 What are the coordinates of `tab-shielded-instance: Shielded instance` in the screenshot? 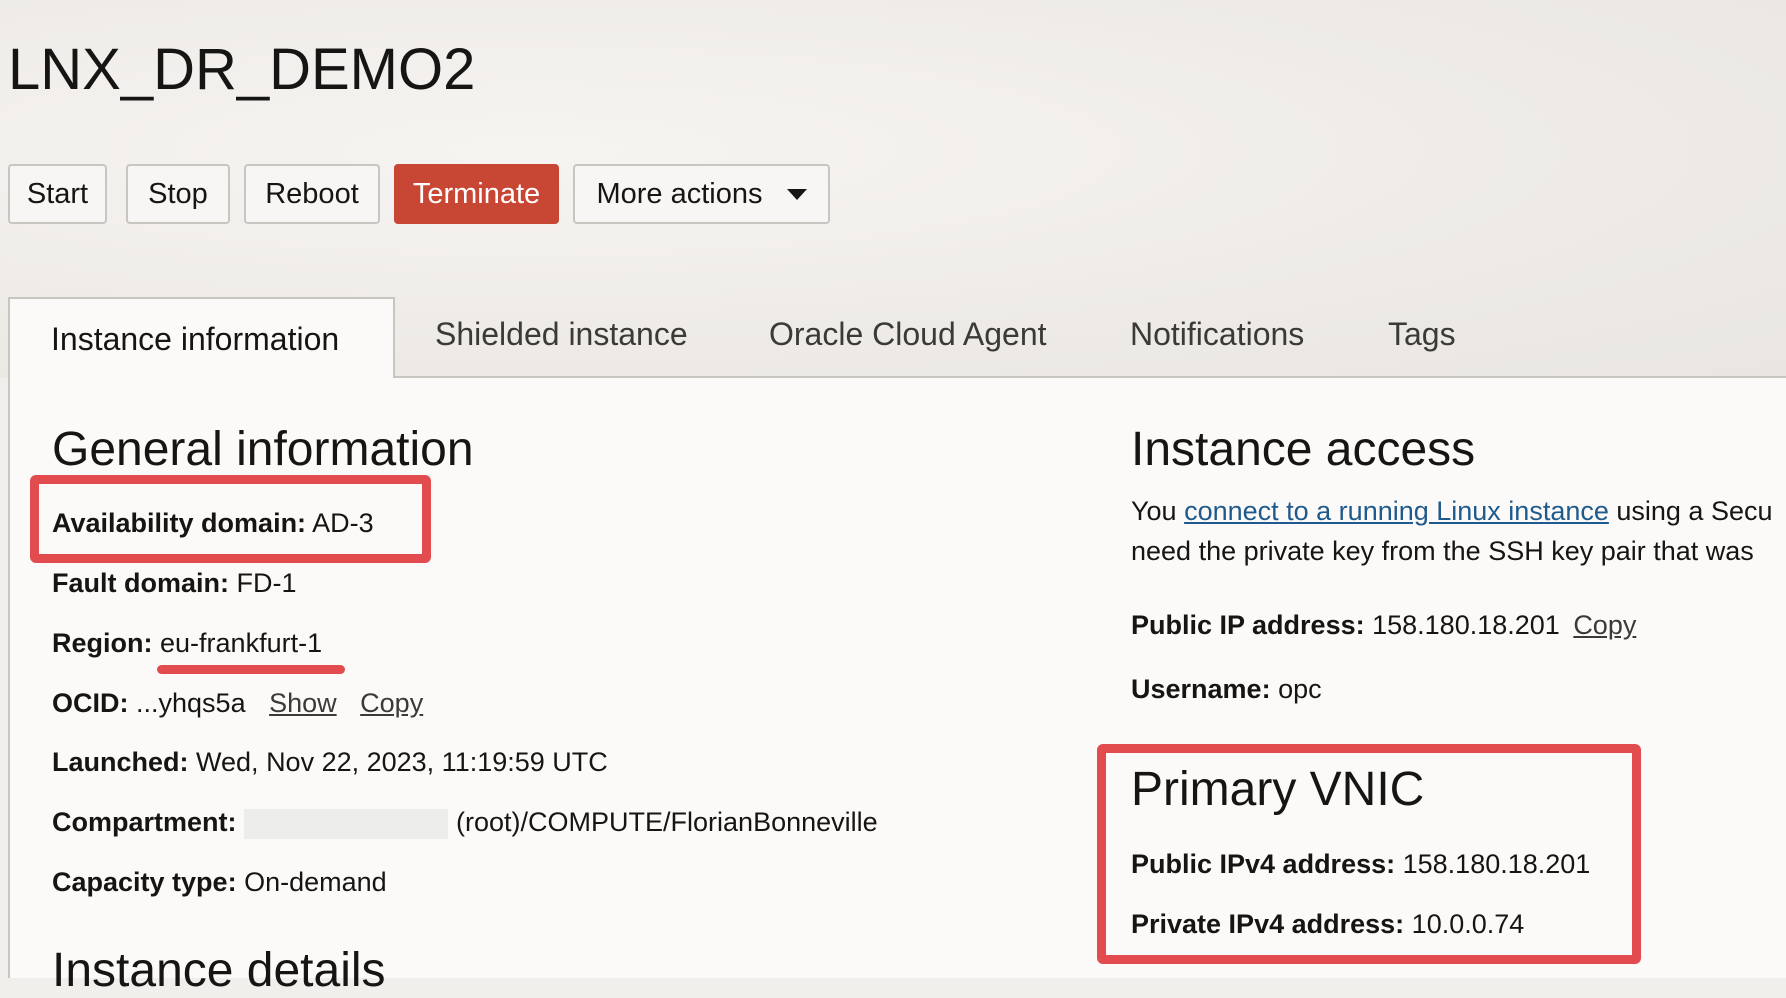 It's located at (561, 334).